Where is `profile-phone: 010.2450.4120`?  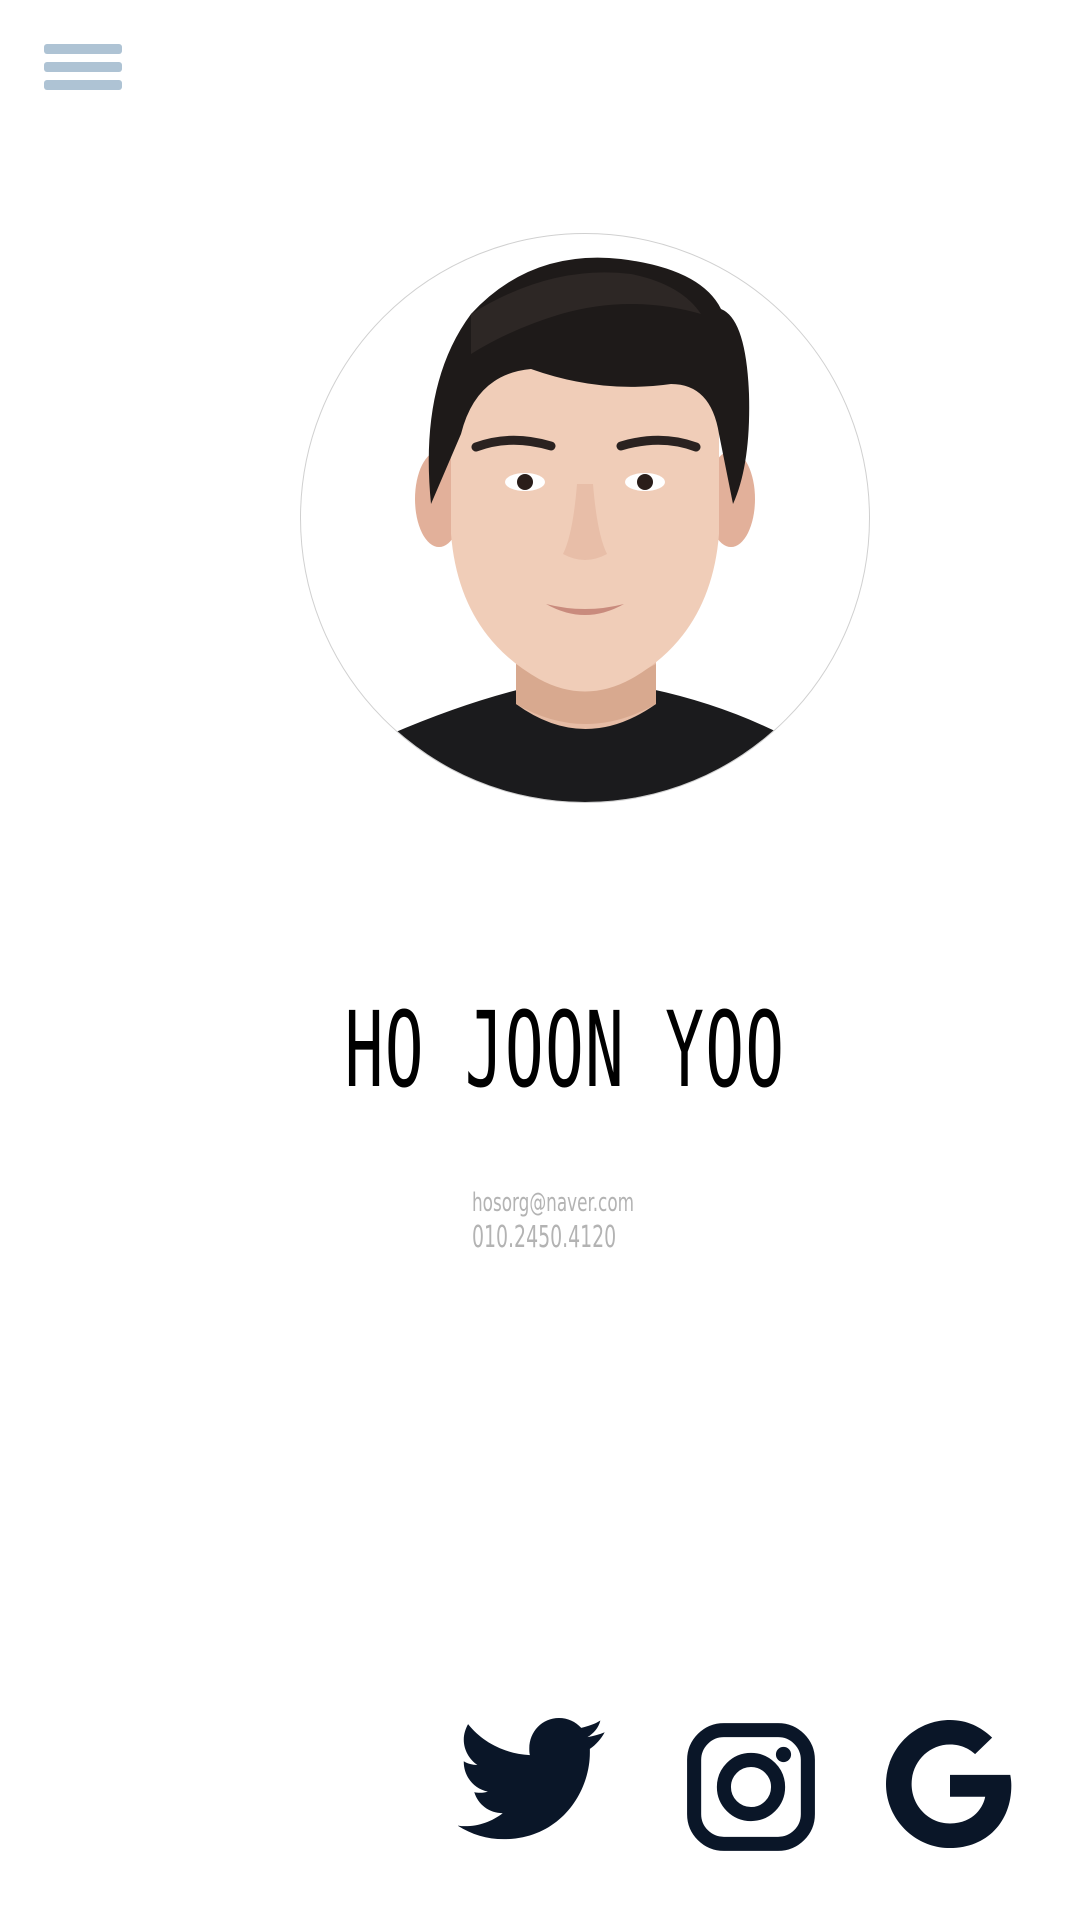 profile-phone: 010.2450.4120 is located at coordinates (544, 1237).